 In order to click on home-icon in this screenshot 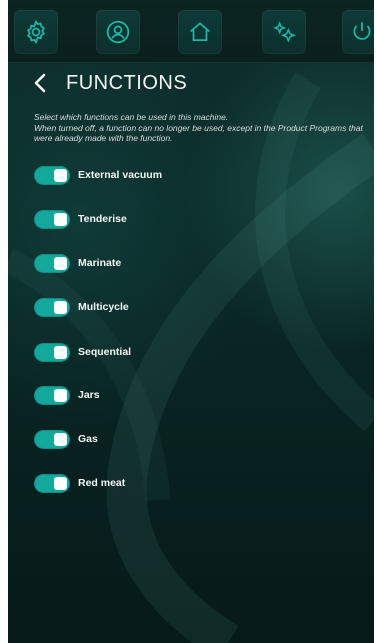, I will do `click(200, 31)`.